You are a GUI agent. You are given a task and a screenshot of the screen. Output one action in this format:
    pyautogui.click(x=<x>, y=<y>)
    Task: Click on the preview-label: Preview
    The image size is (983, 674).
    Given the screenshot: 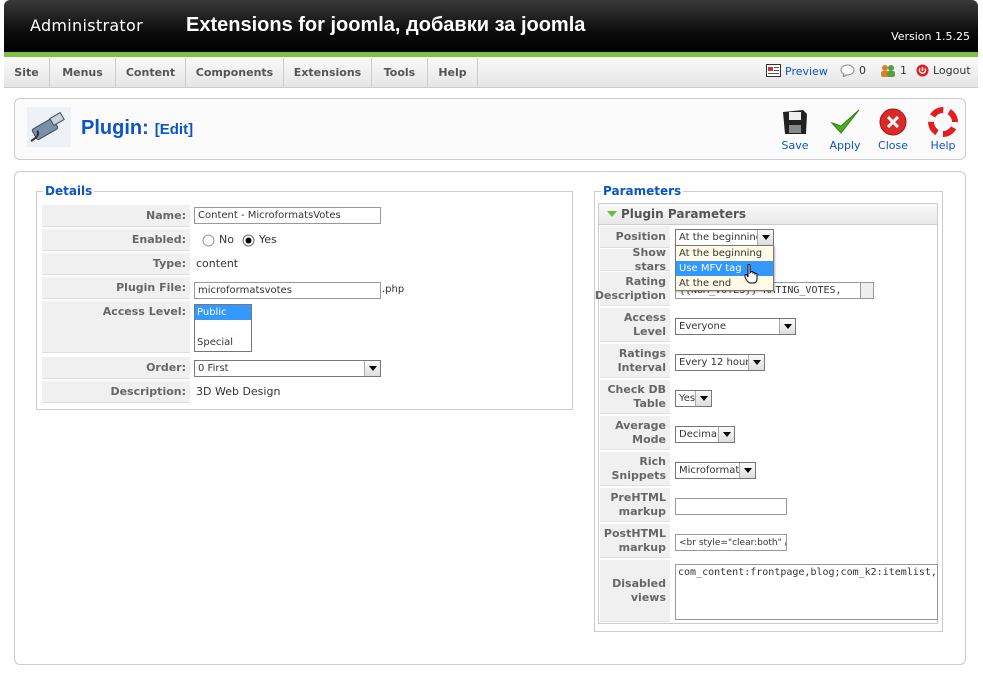 What is the action you would take?
    pyautogui.click(x=806, y=71)
    